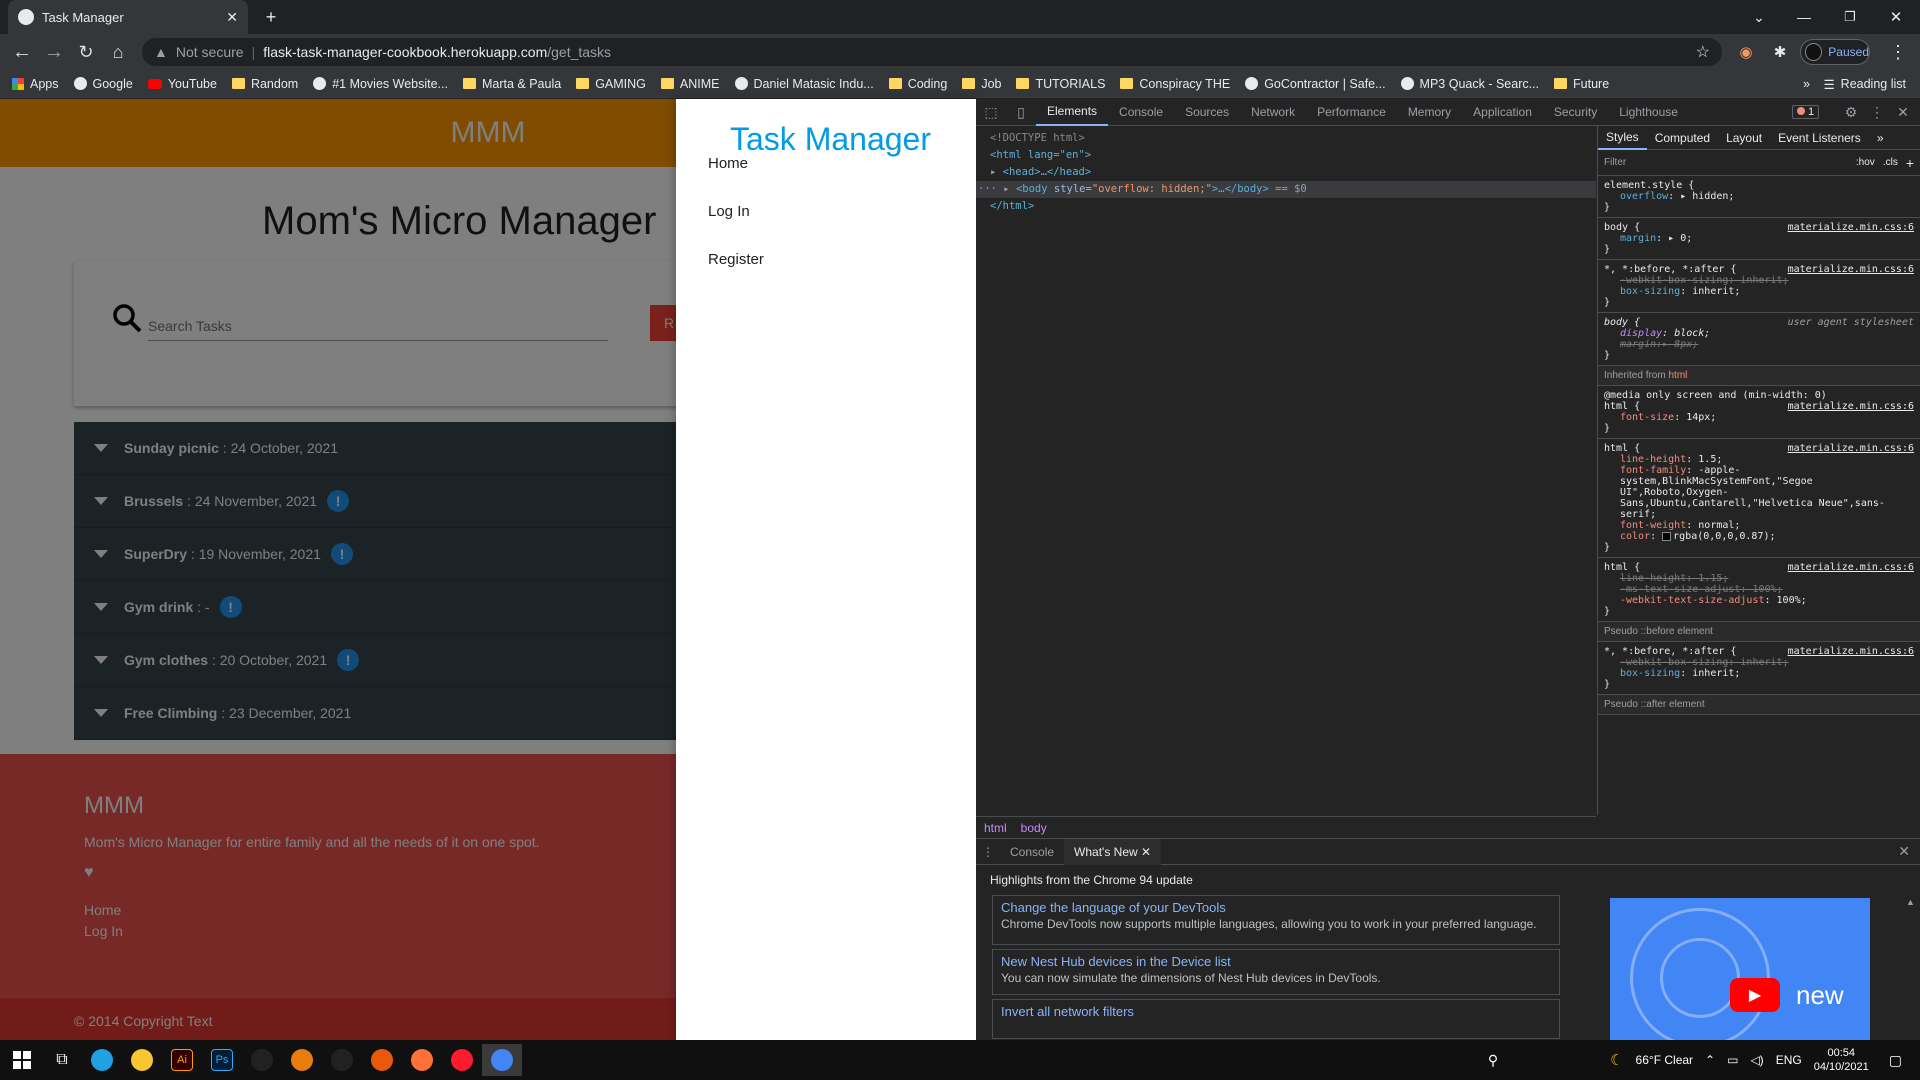  Describe the element at coordinates (1804, 17) in the screenshot. I see `minimize-icon: —` at that location.